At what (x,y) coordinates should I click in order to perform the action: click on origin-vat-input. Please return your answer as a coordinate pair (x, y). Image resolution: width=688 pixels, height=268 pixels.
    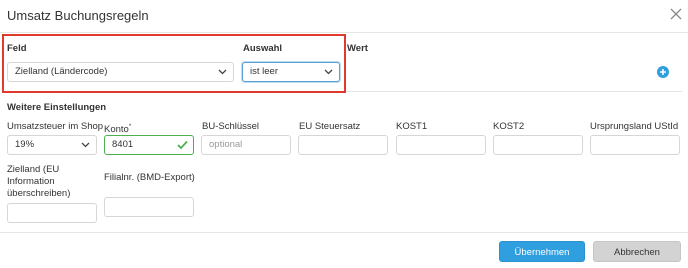
    Looking at the image, I should click on (635, 145).